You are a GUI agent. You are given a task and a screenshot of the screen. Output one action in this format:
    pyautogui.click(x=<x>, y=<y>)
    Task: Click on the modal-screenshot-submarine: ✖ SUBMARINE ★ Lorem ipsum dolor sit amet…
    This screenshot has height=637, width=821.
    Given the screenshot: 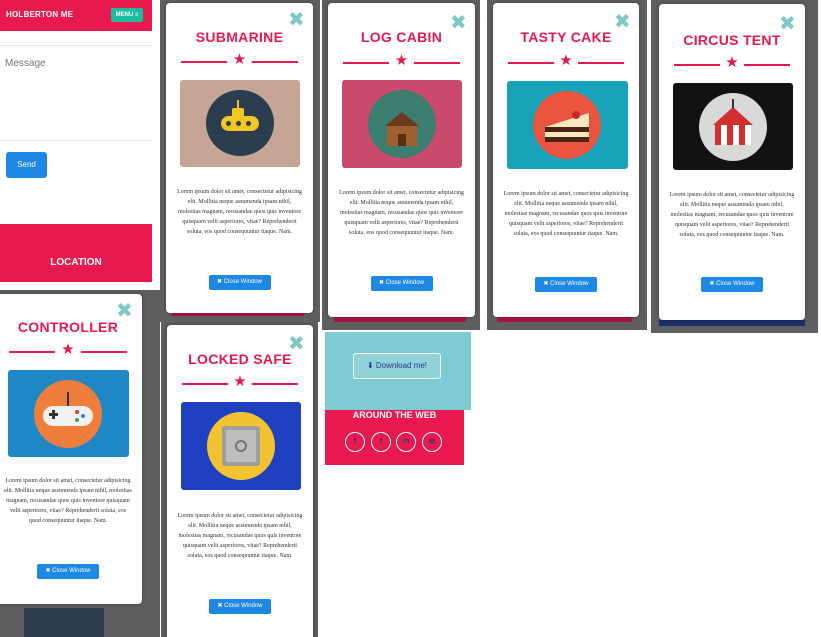 What is the action you would take?
    pyautogui.click(x=240, y=161)
    